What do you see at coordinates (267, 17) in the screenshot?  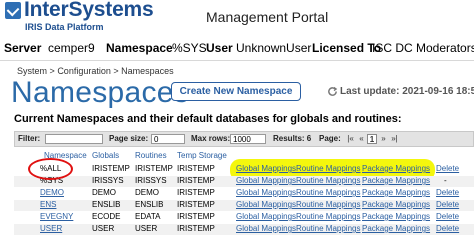 I see `portal-title: Management Portal` at bounding box center [267, 17].